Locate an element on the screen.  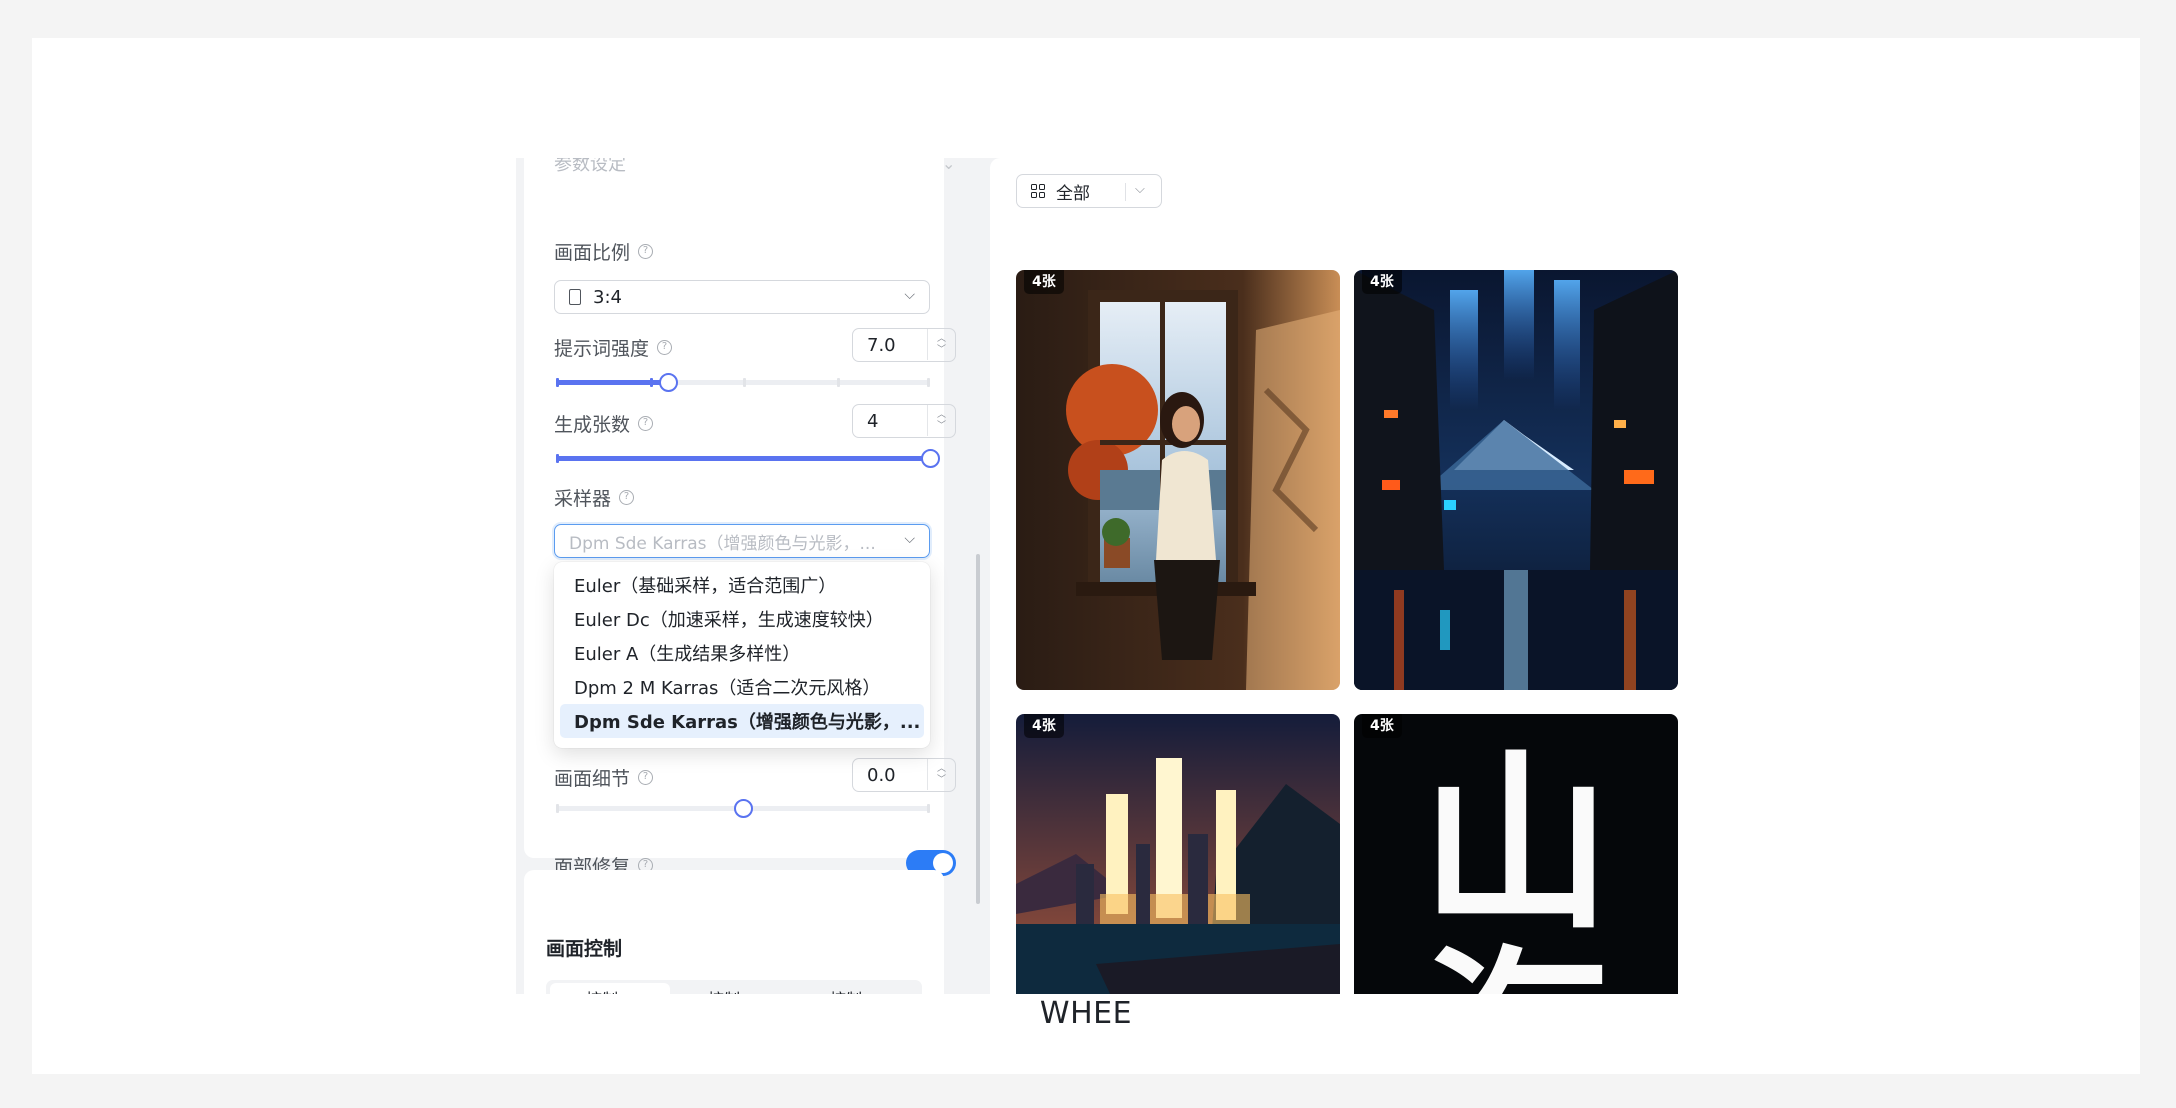
prompt-strength-label: 提示词强度 ? is located at coordinates (613, 347).